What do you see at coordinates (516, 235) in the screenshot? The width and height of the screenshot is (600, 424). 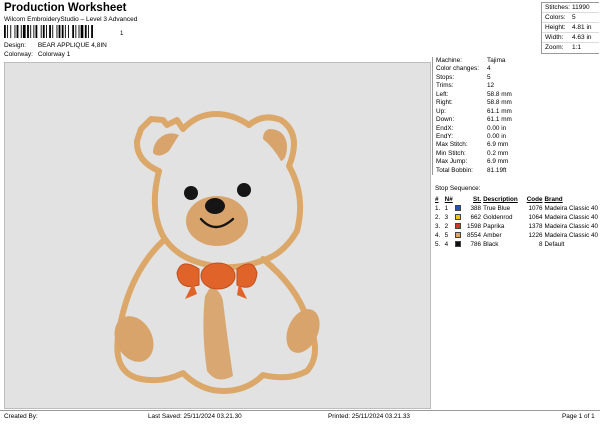 I see `stop-sequence-row: 4. 5 8554 Amber 1226 Madeira Classic 40` at bounding box center [516, 235].